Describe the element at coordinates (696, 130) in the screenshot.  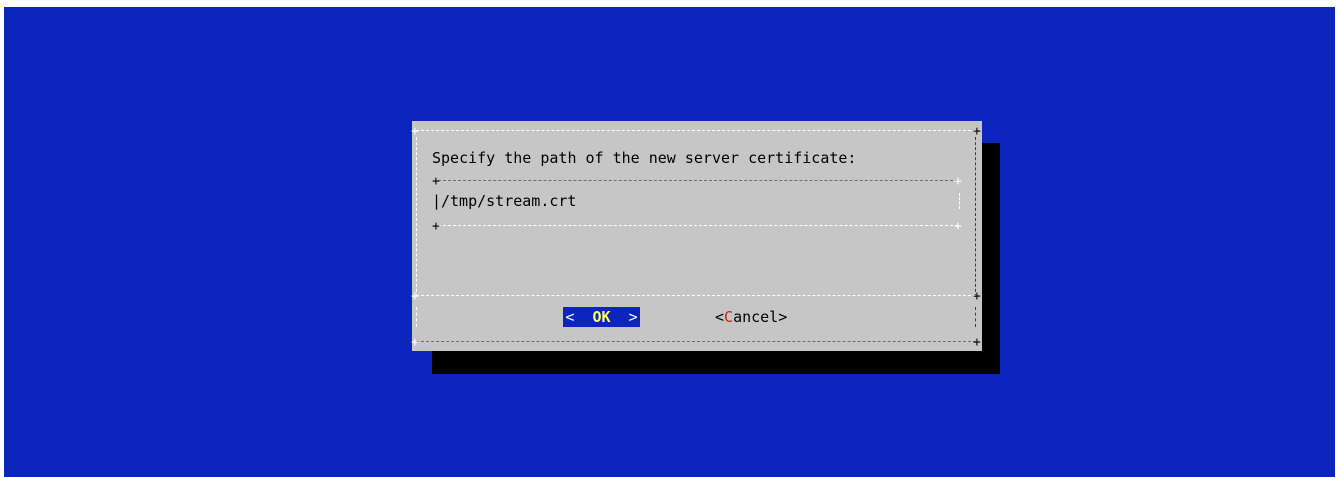
I see `dialog-top-border` at that location.